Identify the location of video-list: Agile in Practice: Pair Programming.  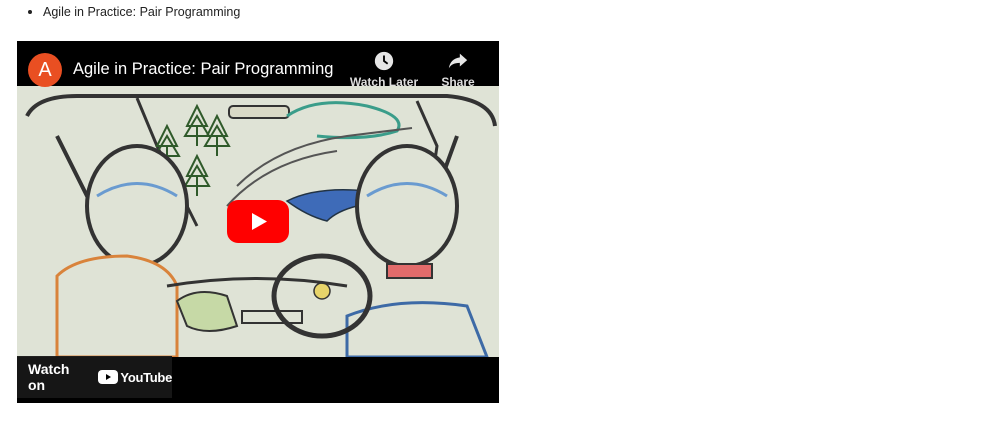
(128, 12).